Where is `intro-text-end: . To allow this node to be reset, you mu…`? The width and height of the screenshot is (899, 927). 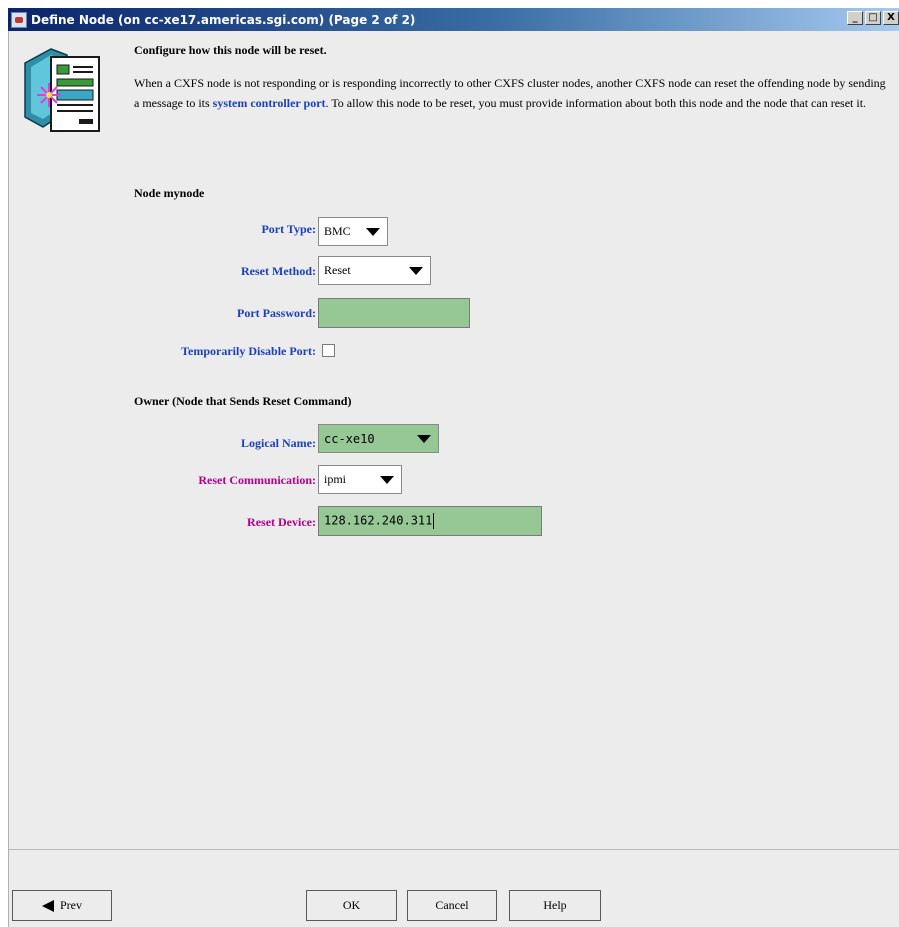 intro-text-end: . To allow this node to be reset, you mu… is located at coordinates (596, 103).